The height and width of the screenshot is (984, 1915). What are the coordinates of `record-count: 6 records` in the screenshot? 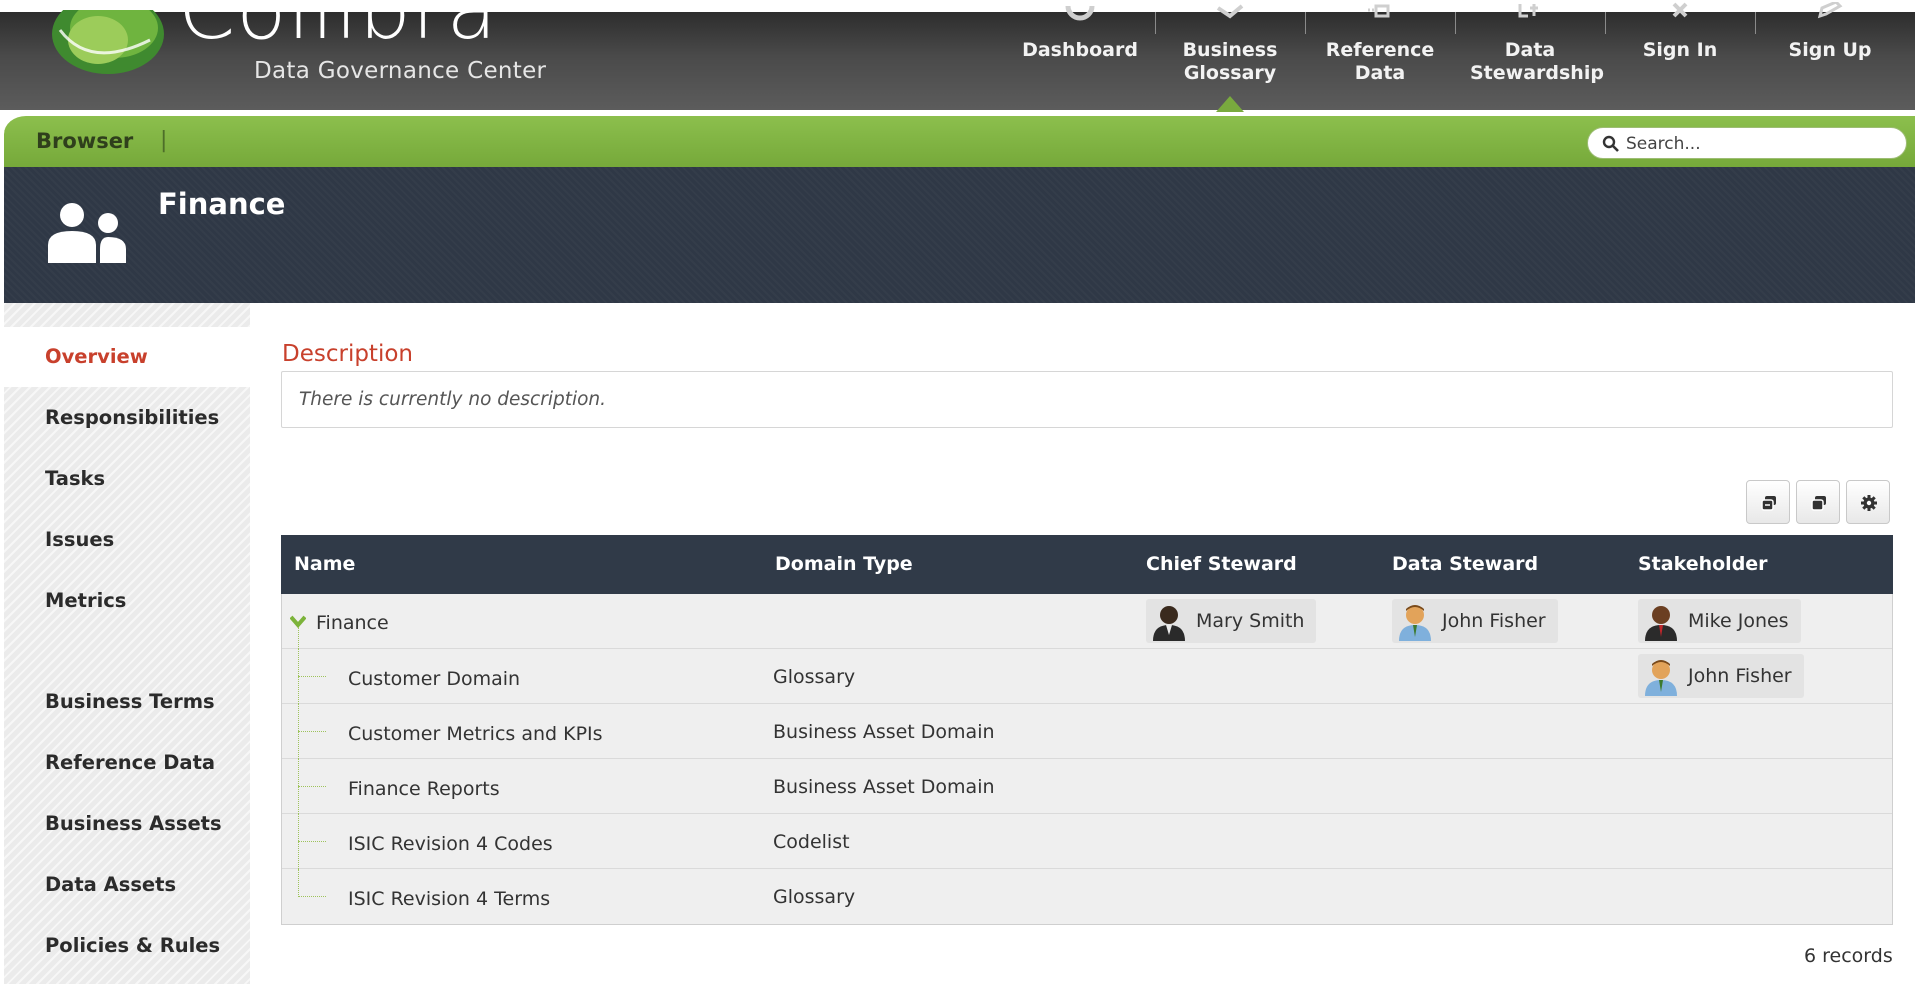 It's located at (1848, 956).